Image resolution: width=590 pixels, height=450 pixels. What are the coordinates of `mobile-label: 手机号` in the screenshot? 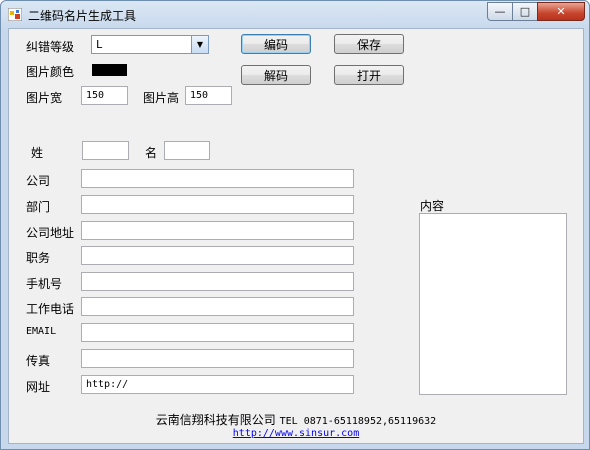 It's located at (44, 284).